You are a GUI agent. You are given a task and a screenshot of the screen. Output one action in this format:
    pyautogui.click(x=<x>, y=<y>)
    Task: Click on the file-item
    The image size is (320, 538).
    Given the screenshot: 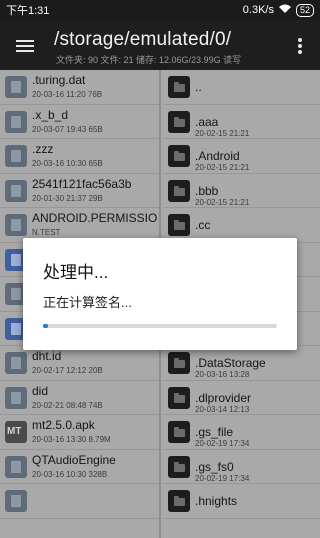 What is the action you would take?
    pyautogui.click(x=79, y=501)
    